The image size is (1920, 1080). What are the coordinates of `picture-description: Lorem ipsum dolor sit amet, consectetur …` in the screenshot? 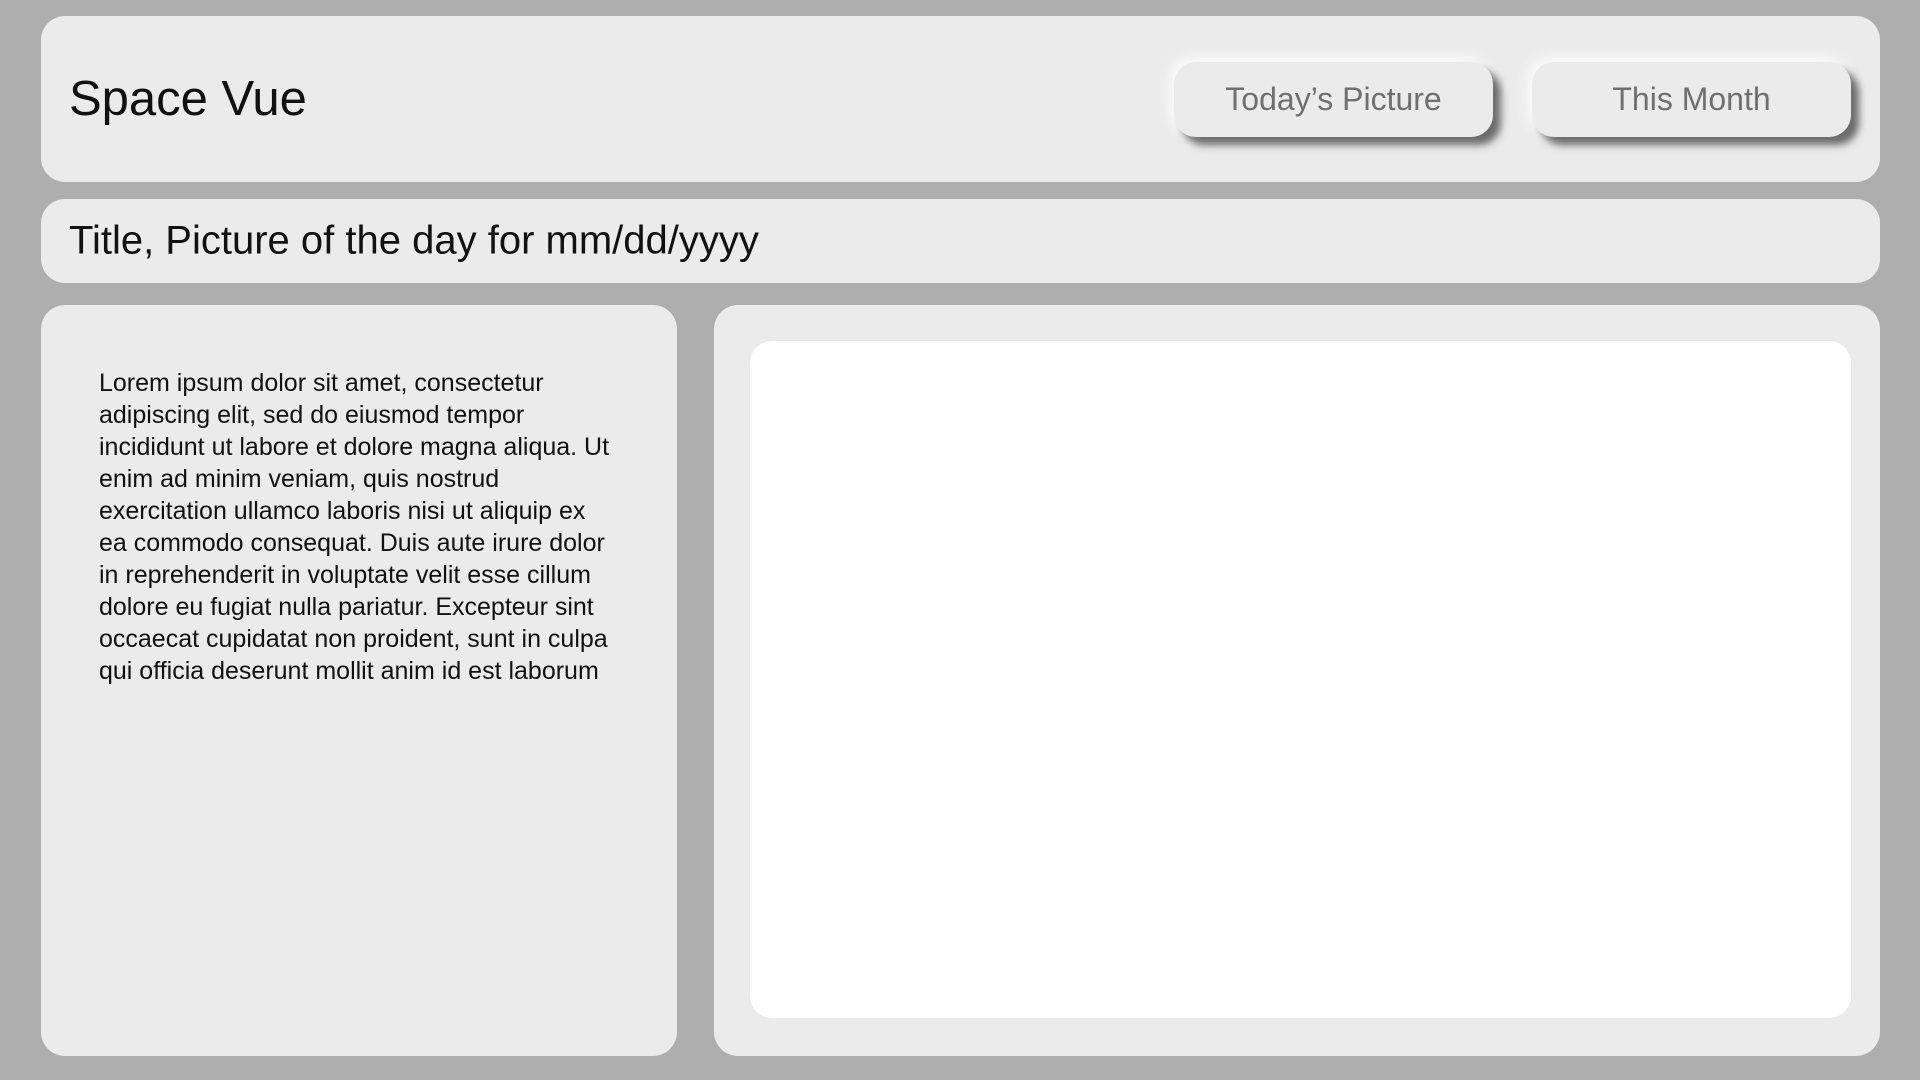 It's located at (354, 527).